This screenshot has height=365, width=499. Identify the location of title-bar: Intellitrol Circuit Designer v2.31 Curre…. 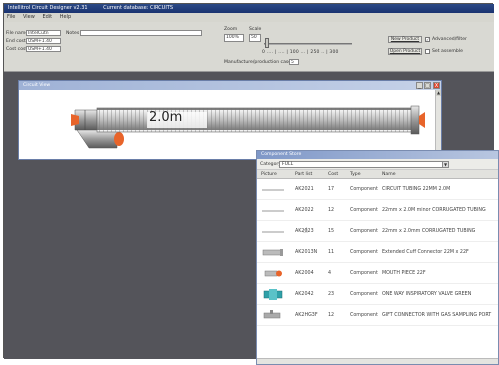
(249, 8).